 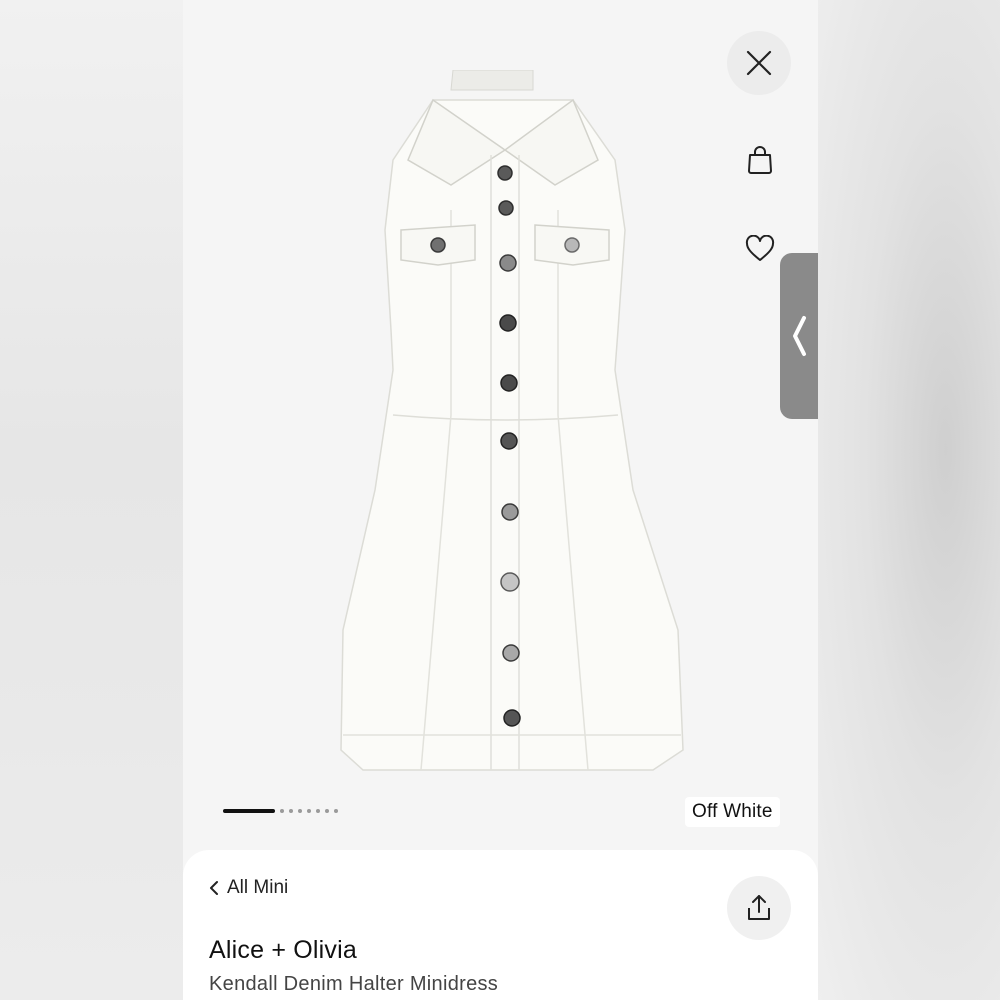 I want to click on side-panel-handle, so click(x=799, y=336).